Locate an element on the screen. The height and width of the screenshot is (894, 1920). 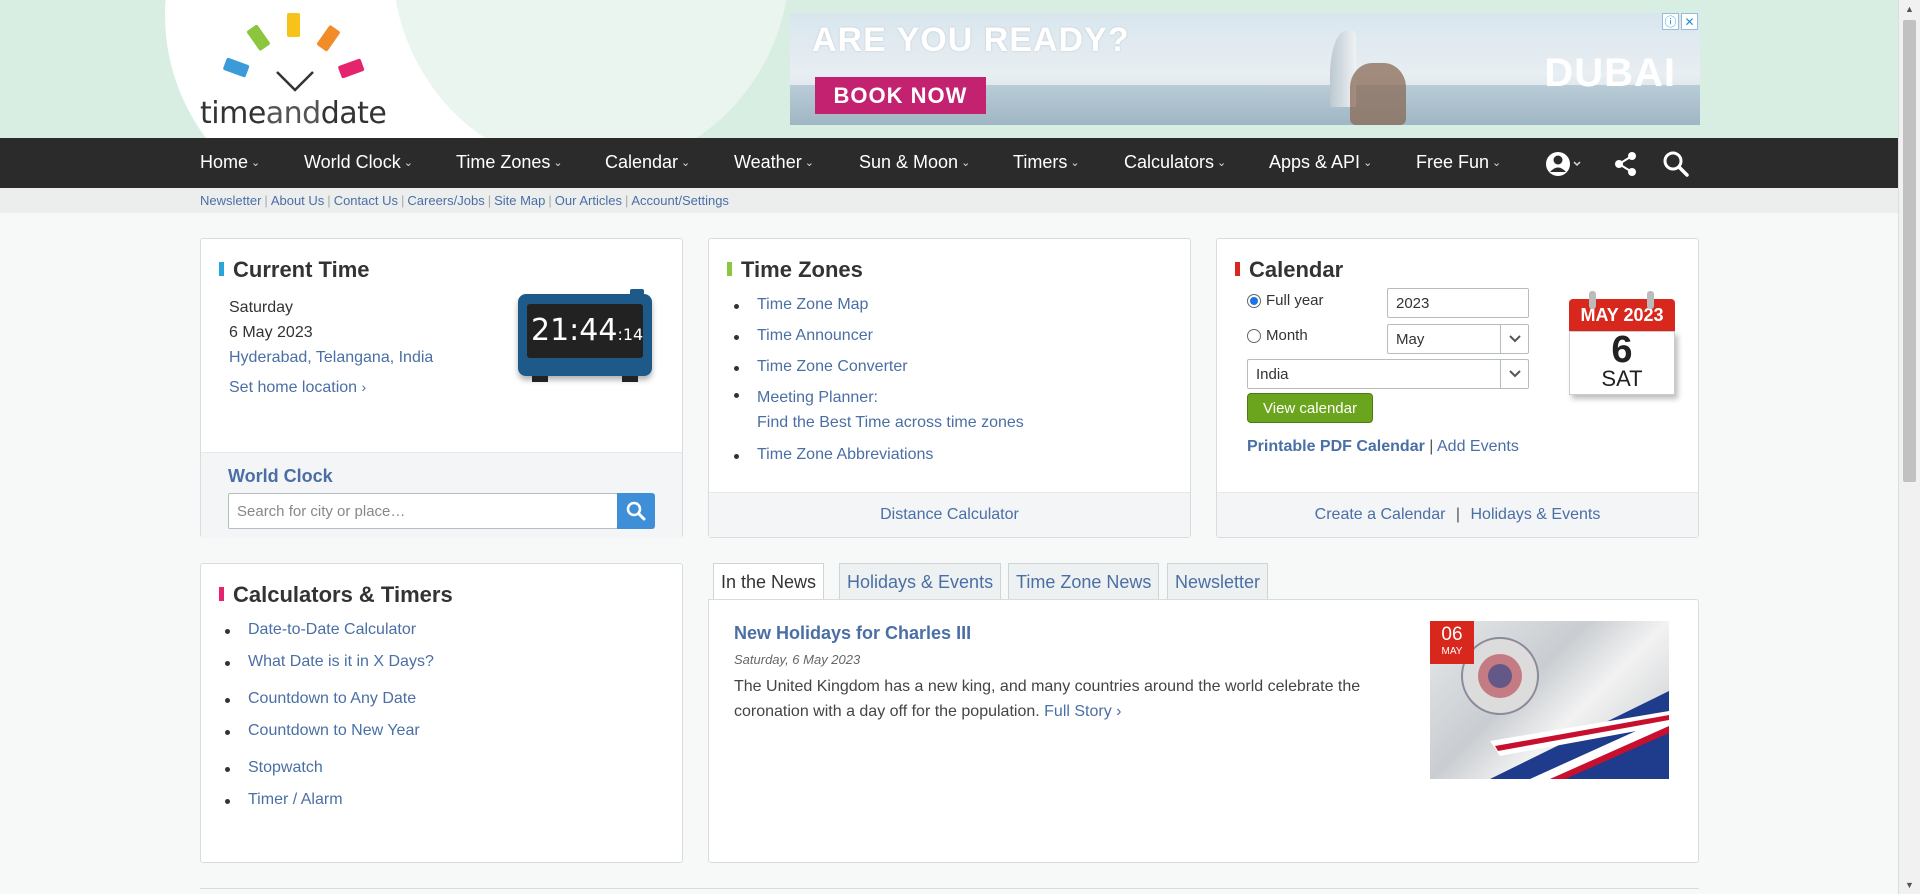
nav-weather: Weather ⌄ is located at coordinates (774, 162).